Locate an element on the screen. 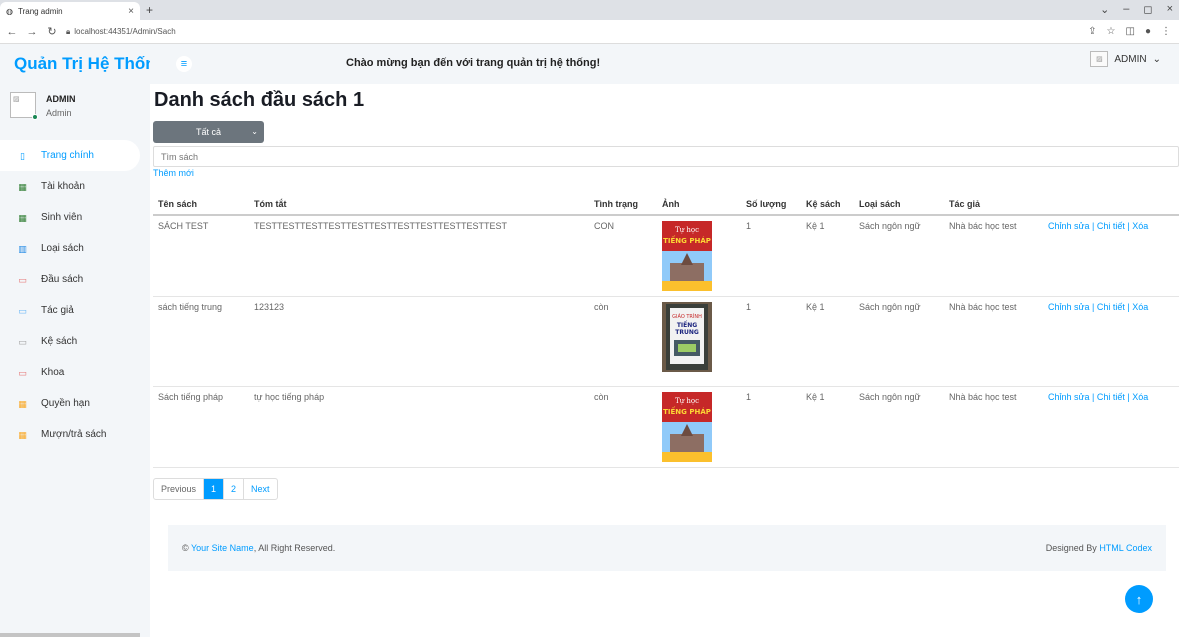 This screenshot has width=1179, height=637. sidebar-scrollbar is located at coordinates (70, 635).